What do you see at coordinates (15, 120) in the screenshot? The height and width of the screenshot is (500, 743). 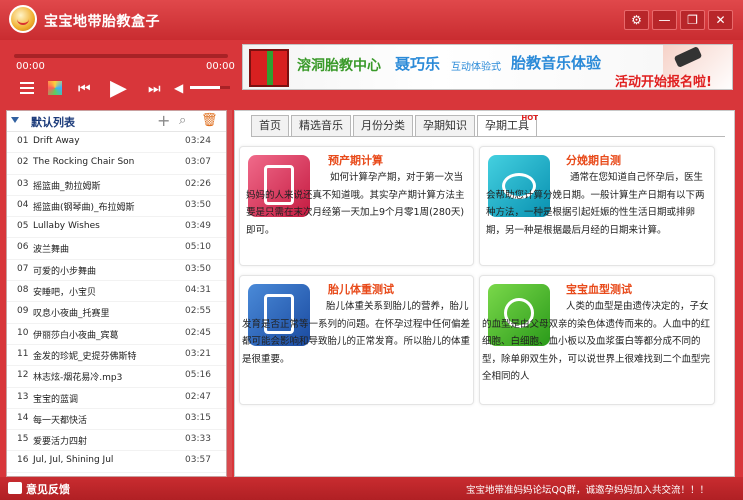 I see `collapse-triangle-icon` at bounding box center [15, 120].